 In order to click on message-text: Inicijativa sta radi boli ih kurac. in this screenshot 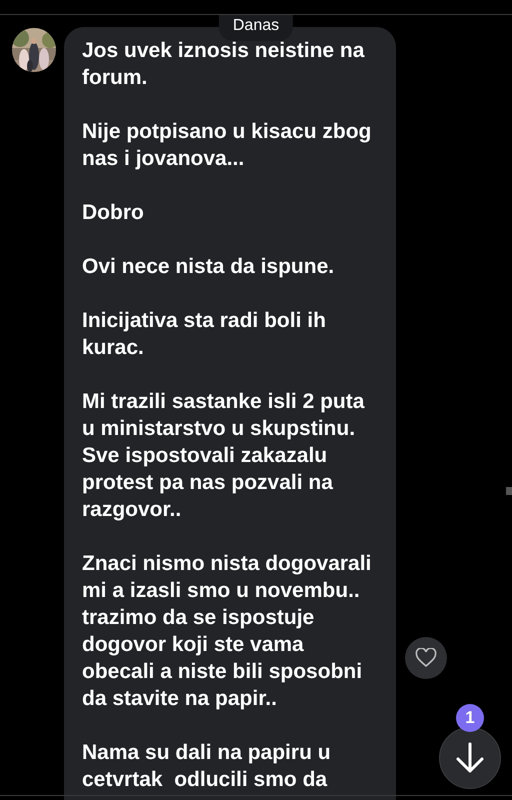, I will do `click(204, 334)`.